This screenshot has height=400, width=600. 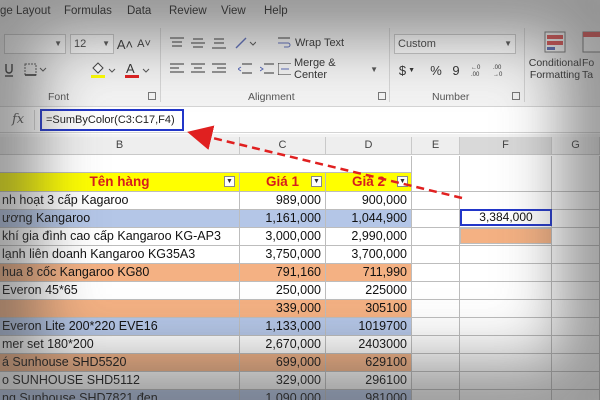 What do you see at coordinates (325, 162) in the screenshot?
I see `annotation-arrow-icon` at bounding box center [325, 162].